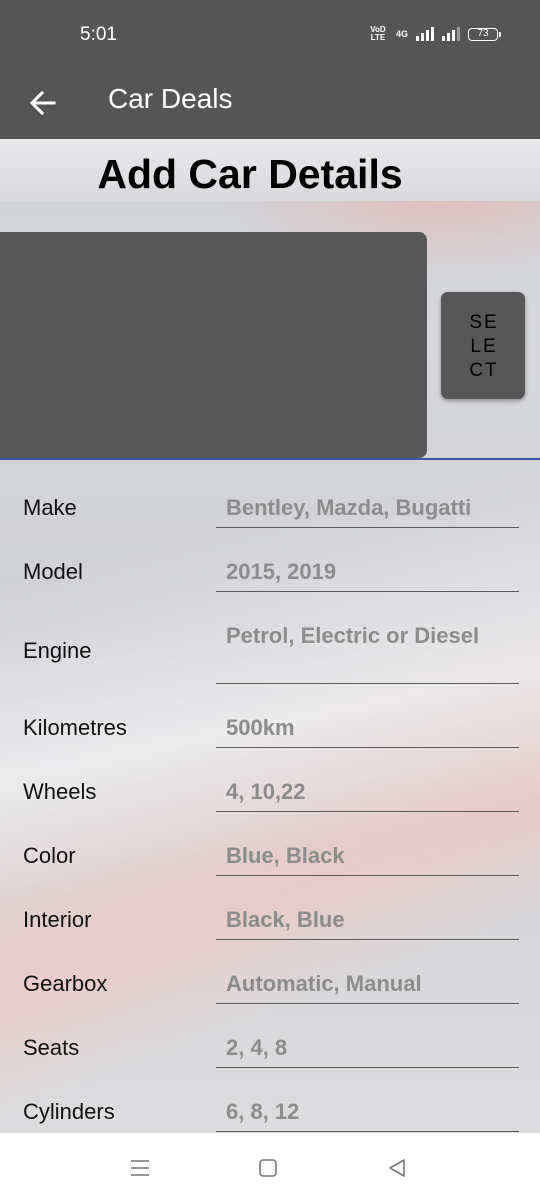  I want to click on model-label: Model, so click(53, 571).